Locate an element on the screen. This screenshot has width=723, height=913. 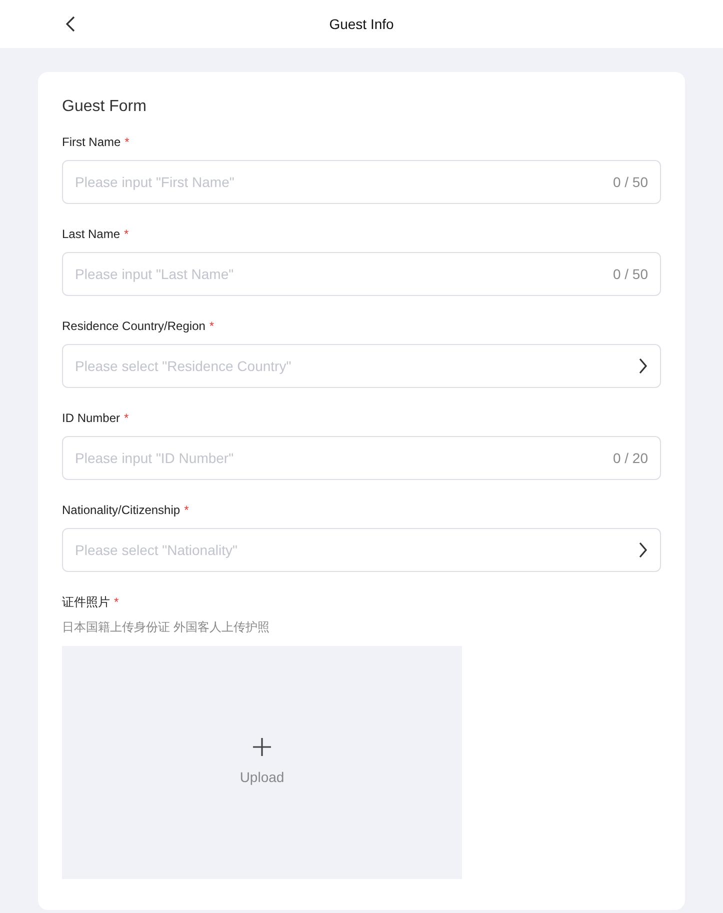
input-field: Please input "First Name" 0 / 50 is located at coordinates (361, 182).